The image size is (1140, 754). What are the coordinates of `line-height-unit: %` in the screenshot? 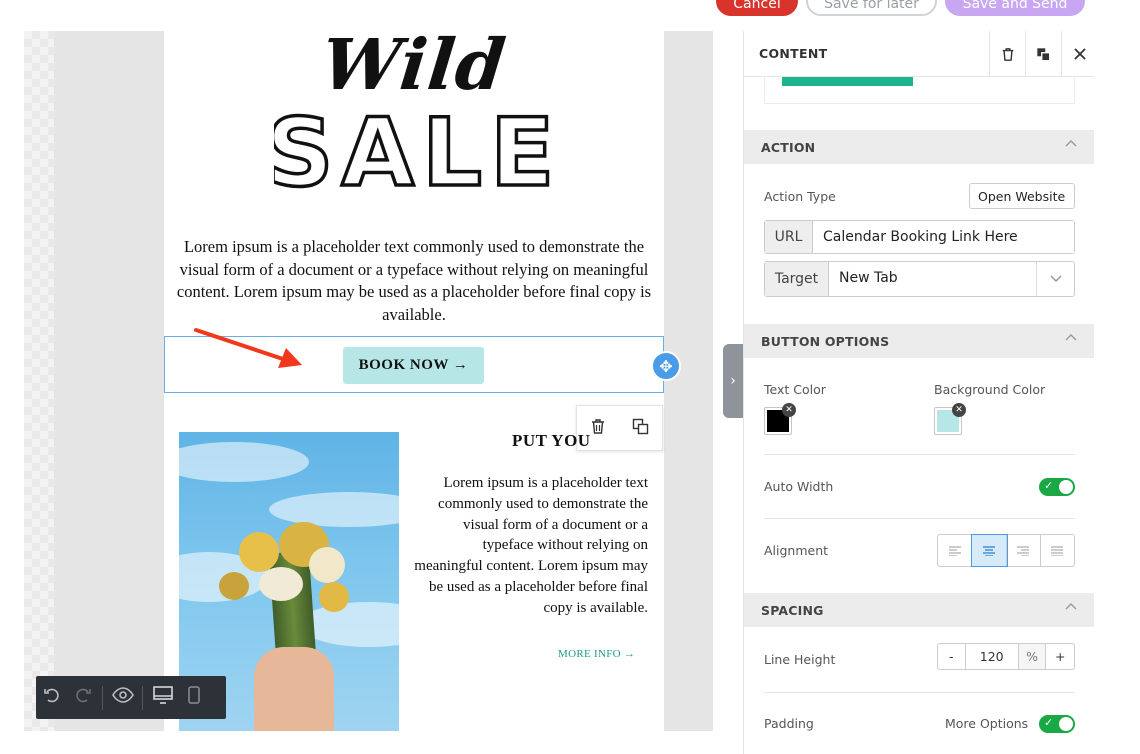 It's located at (1032, 656).